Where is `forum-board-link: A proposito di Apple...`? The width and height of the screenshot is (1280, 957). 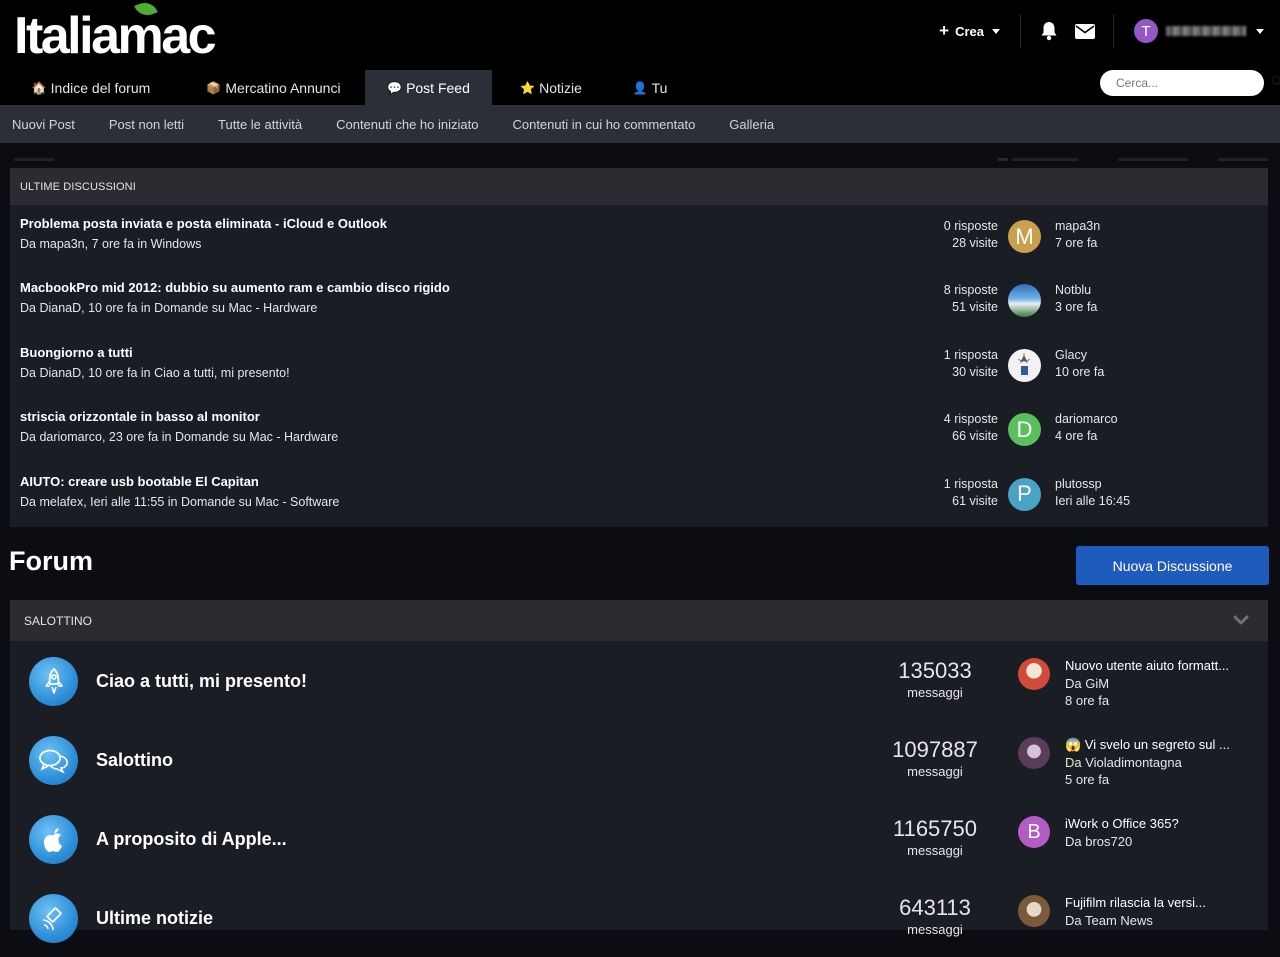
forum-board-link: A proposito di Apple... is located at coordinates (191, 839).